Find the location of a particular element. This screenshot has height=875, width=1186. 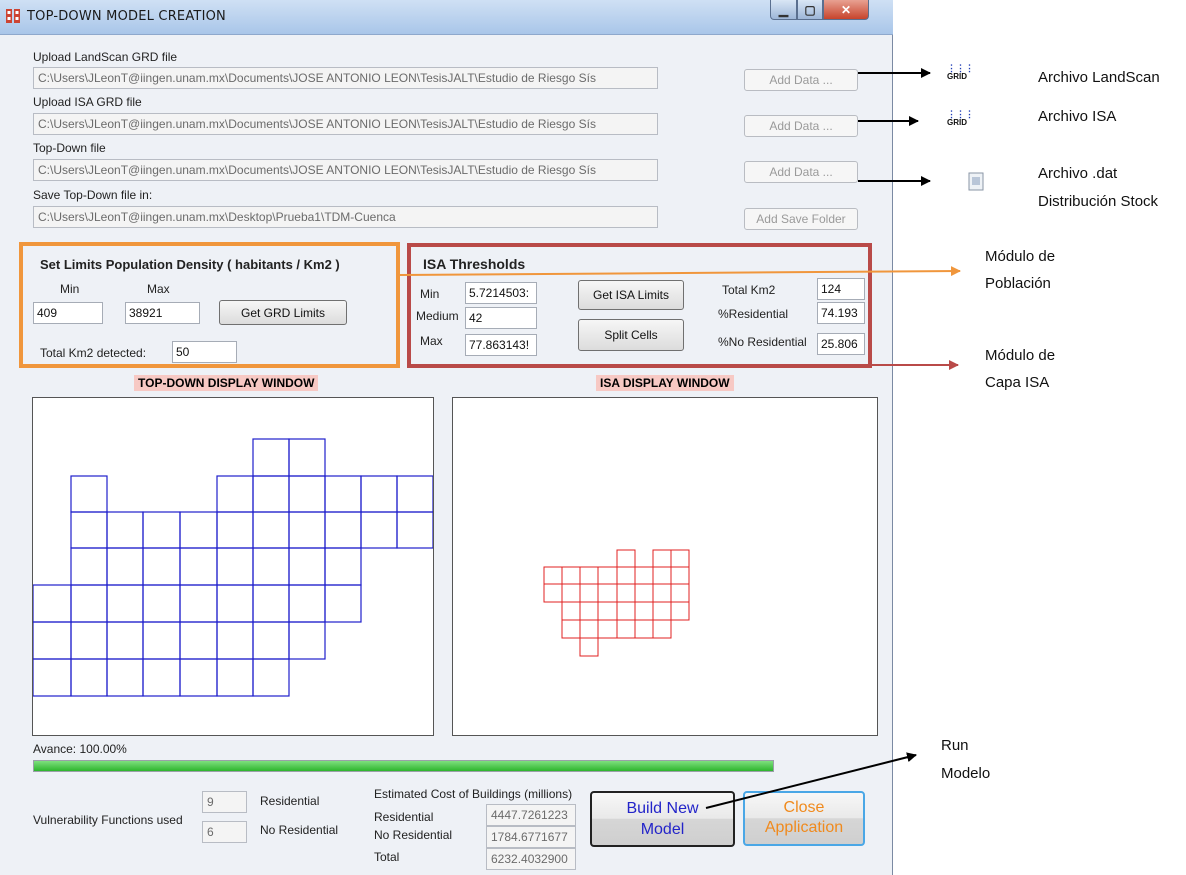

annotation-landscan: Archivo LandScan is located at coordinates (1099, 77).